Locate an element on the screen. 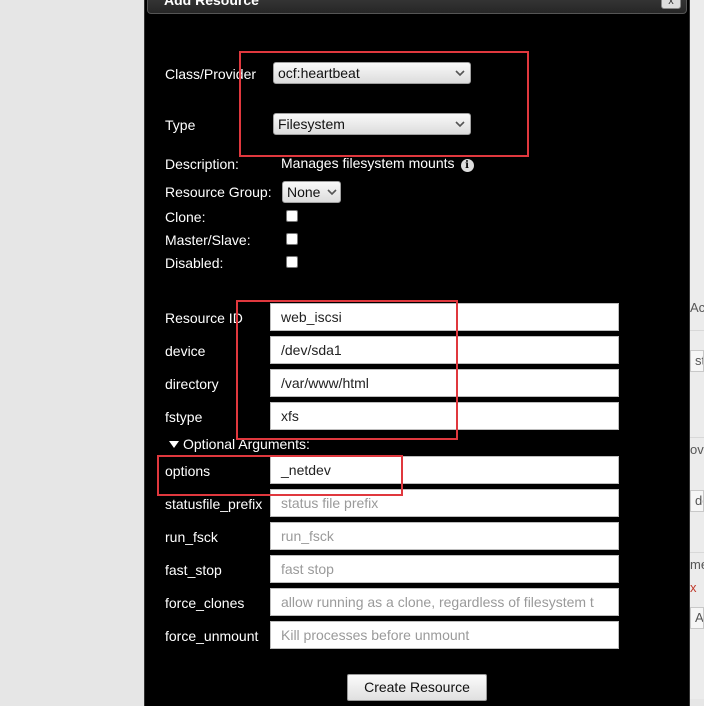  resource-group-select: None is located at coordinates (311, 192).